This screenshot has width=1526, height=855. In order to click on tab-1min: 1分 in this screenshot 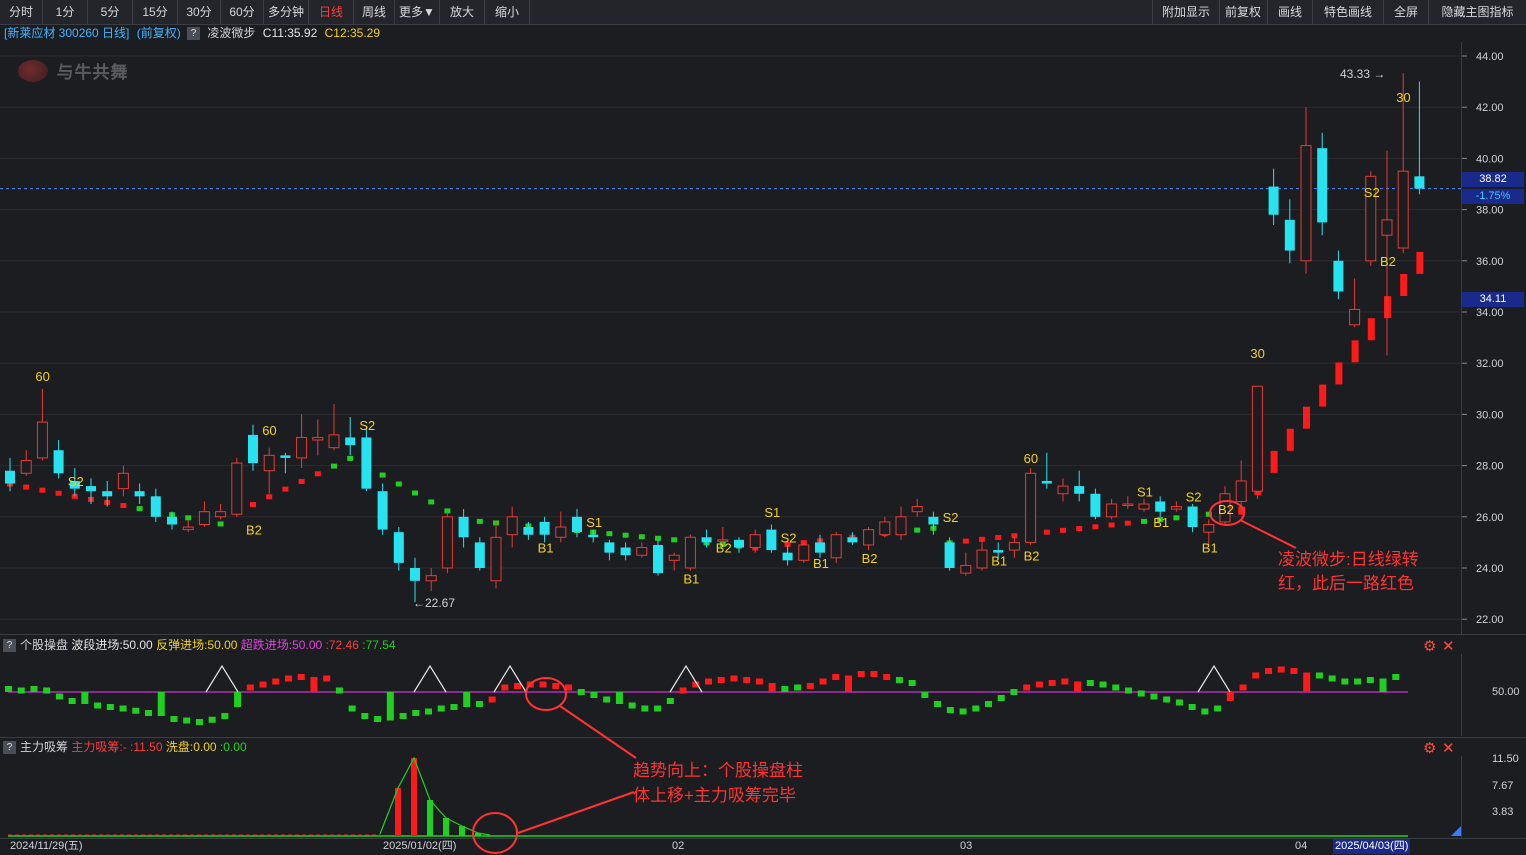, I will do `click(65, 12)`.